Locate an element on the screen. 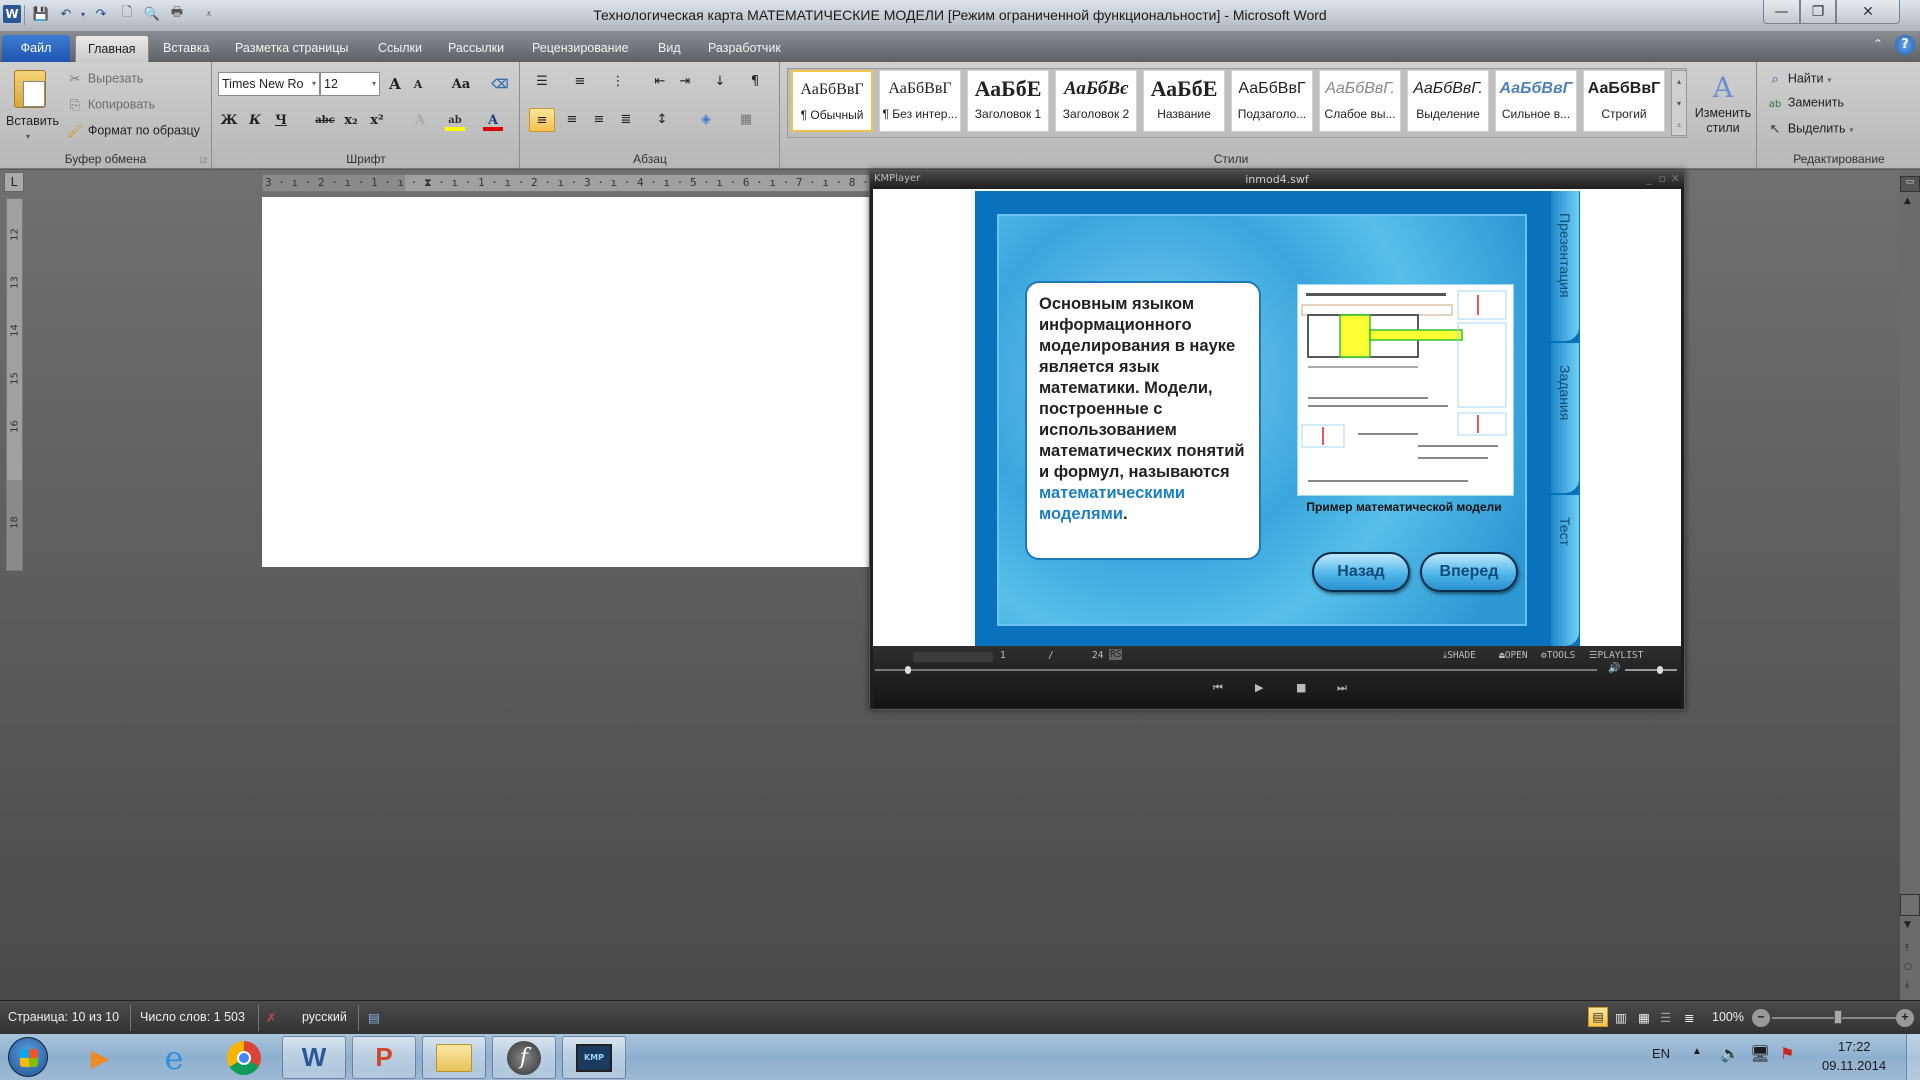 The height and width of the screenshot is (1080, 1920). grow-font-button: A is located at coordinates (395, 84).